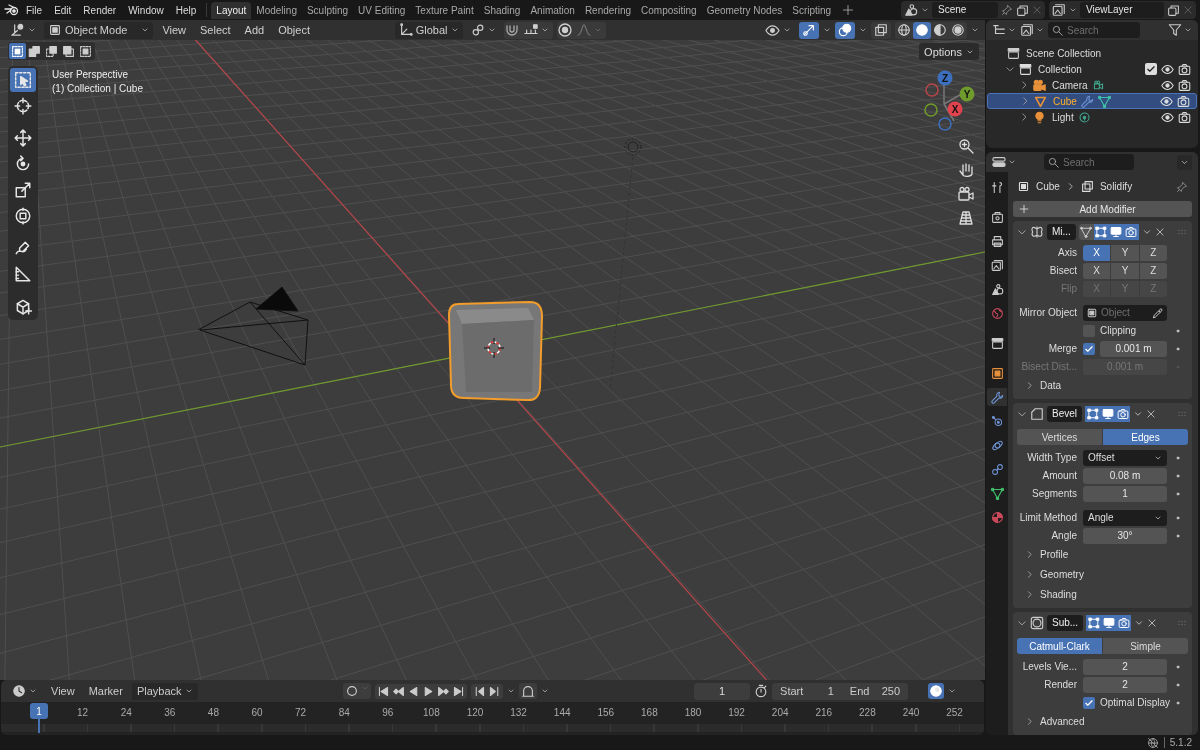 This screenshot has height=750, width=1200. I want to click on playback-label: Playback, so click(159, 691).